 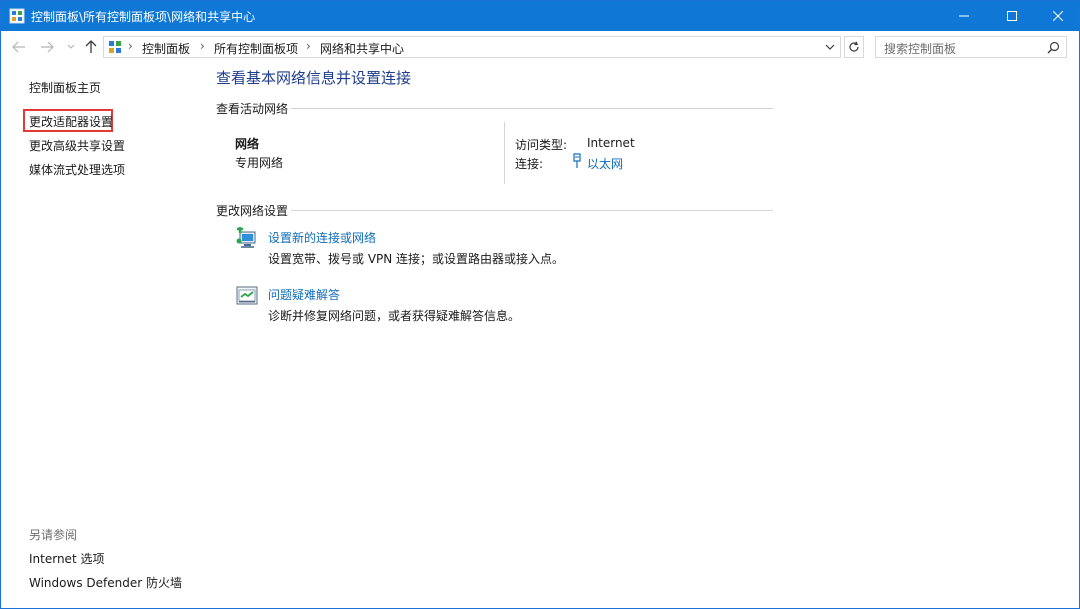 I want to click on navigation-bar: › 控制面板 › 所有控制面板项 › 网络和共享中心 搜索控制面板, so click(x=540, y=47).